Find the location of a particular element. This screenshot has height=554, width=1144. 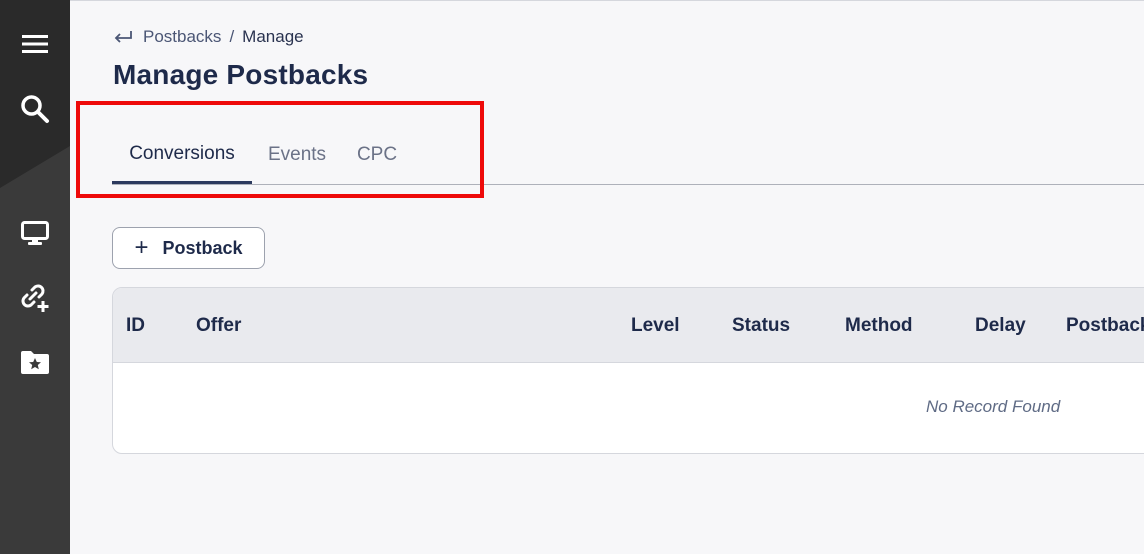

breadcrumb-link-postbacks: Postbacks is located at coordinates (182, 37).